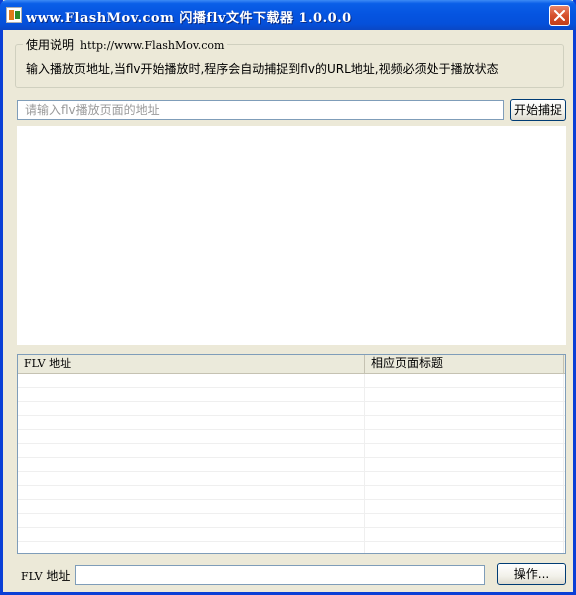 This screenshot has height=595, width=576. I want to click on flv-address-input, so click(280, 575).